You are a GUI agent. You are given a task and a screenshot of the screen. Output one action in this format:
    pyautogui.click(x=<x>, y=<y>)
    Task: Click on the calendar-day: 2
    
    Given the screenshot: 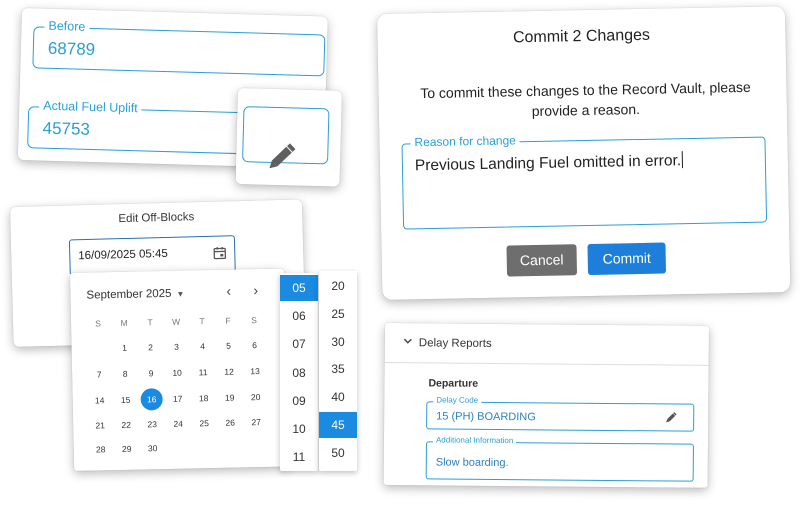 What is the action you would take?
    pyautogui.click(x=150, y=347)
    